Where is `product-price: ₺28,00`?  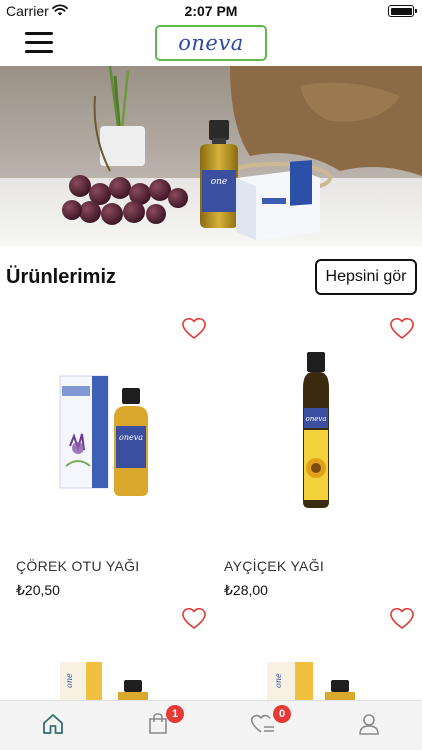 product-price: ₺28,00 is located at coordinates (246, 590).